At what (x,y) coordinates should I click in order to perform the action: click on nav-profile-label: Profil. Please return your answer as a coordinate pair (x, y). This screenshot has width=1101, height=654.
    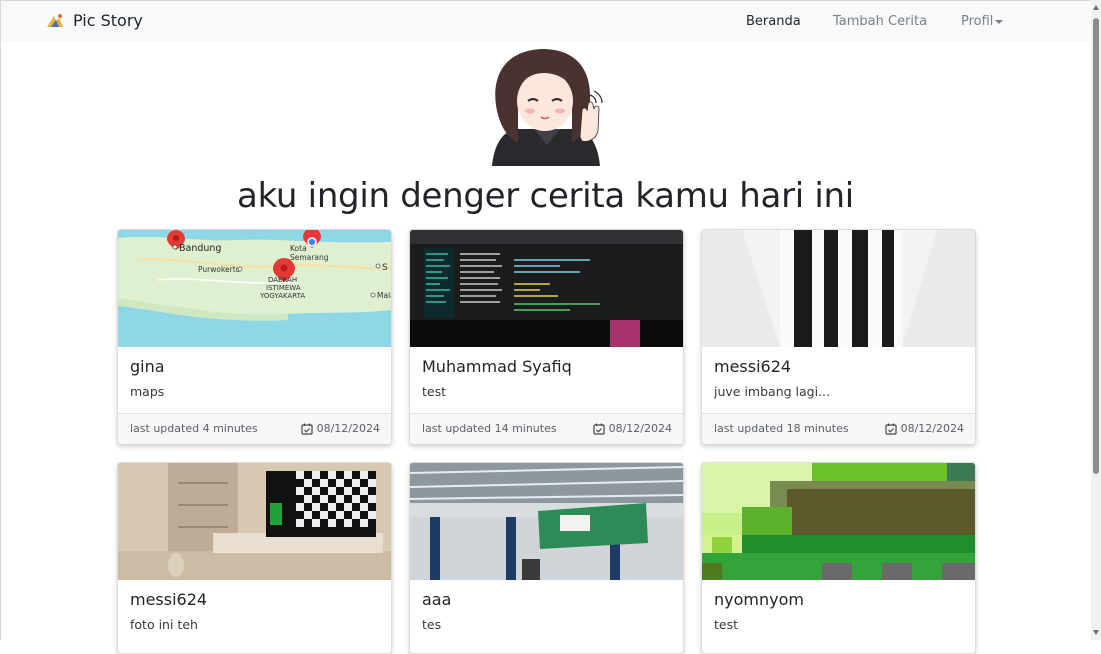
    Looking at the image, I should click on (977, 21).